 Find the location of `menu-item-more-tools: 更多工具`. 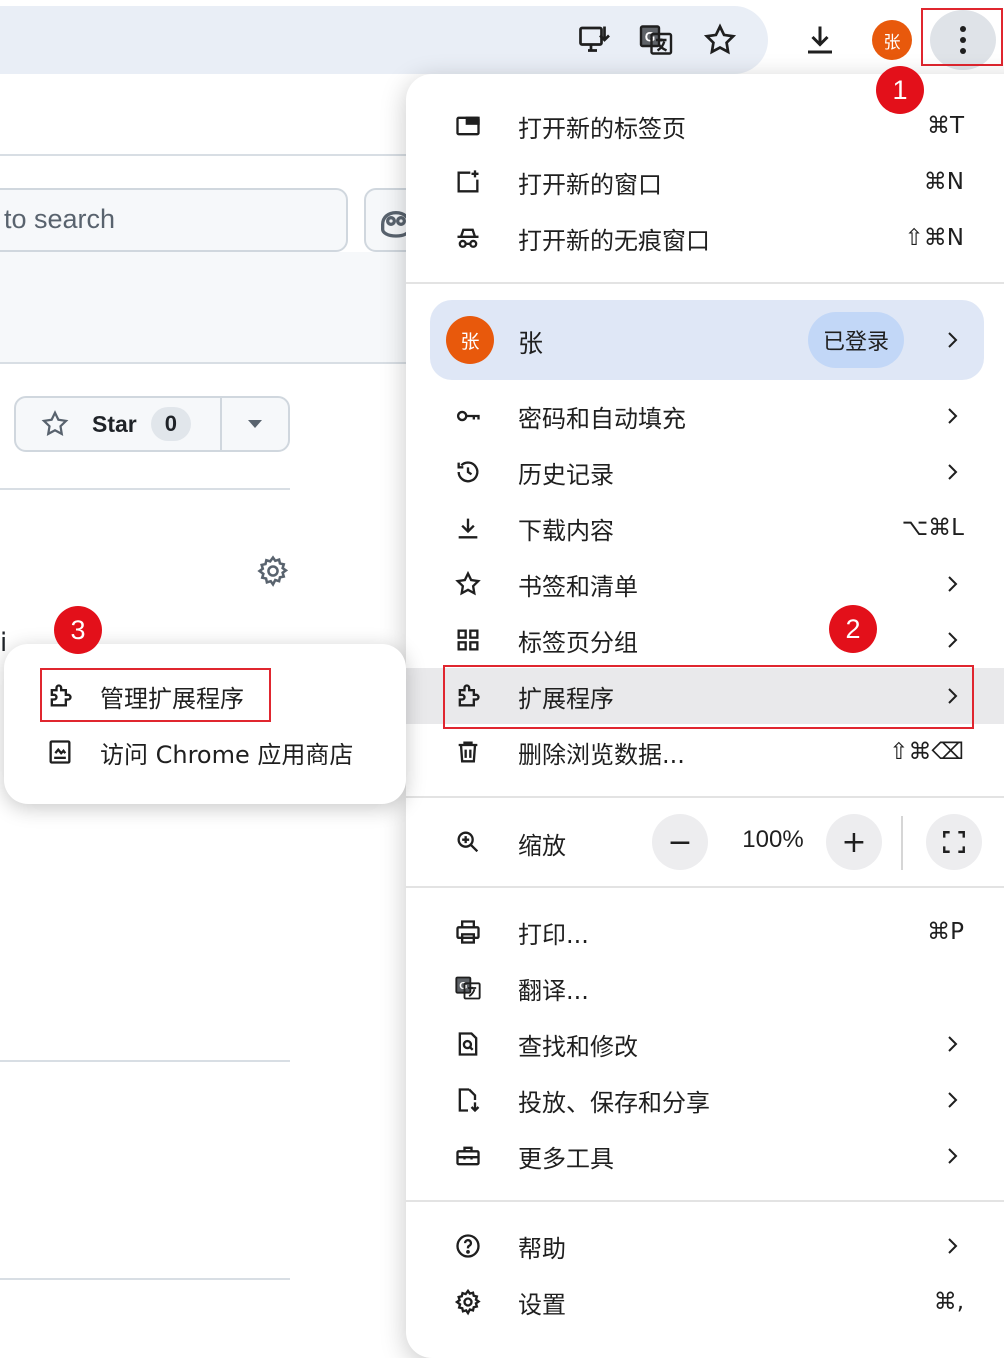

menu-item-more-tools: 更多工具 is located at coordinates (705, 1156).